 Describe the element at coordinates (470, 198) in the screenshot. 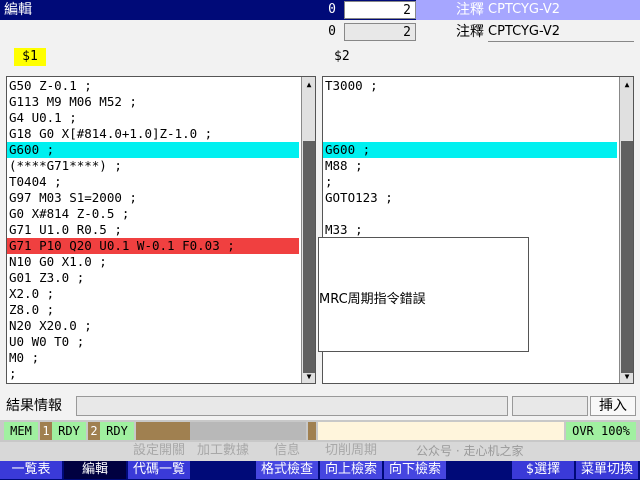

I see `right-program-line-8: GOTO123 ;` at that location.